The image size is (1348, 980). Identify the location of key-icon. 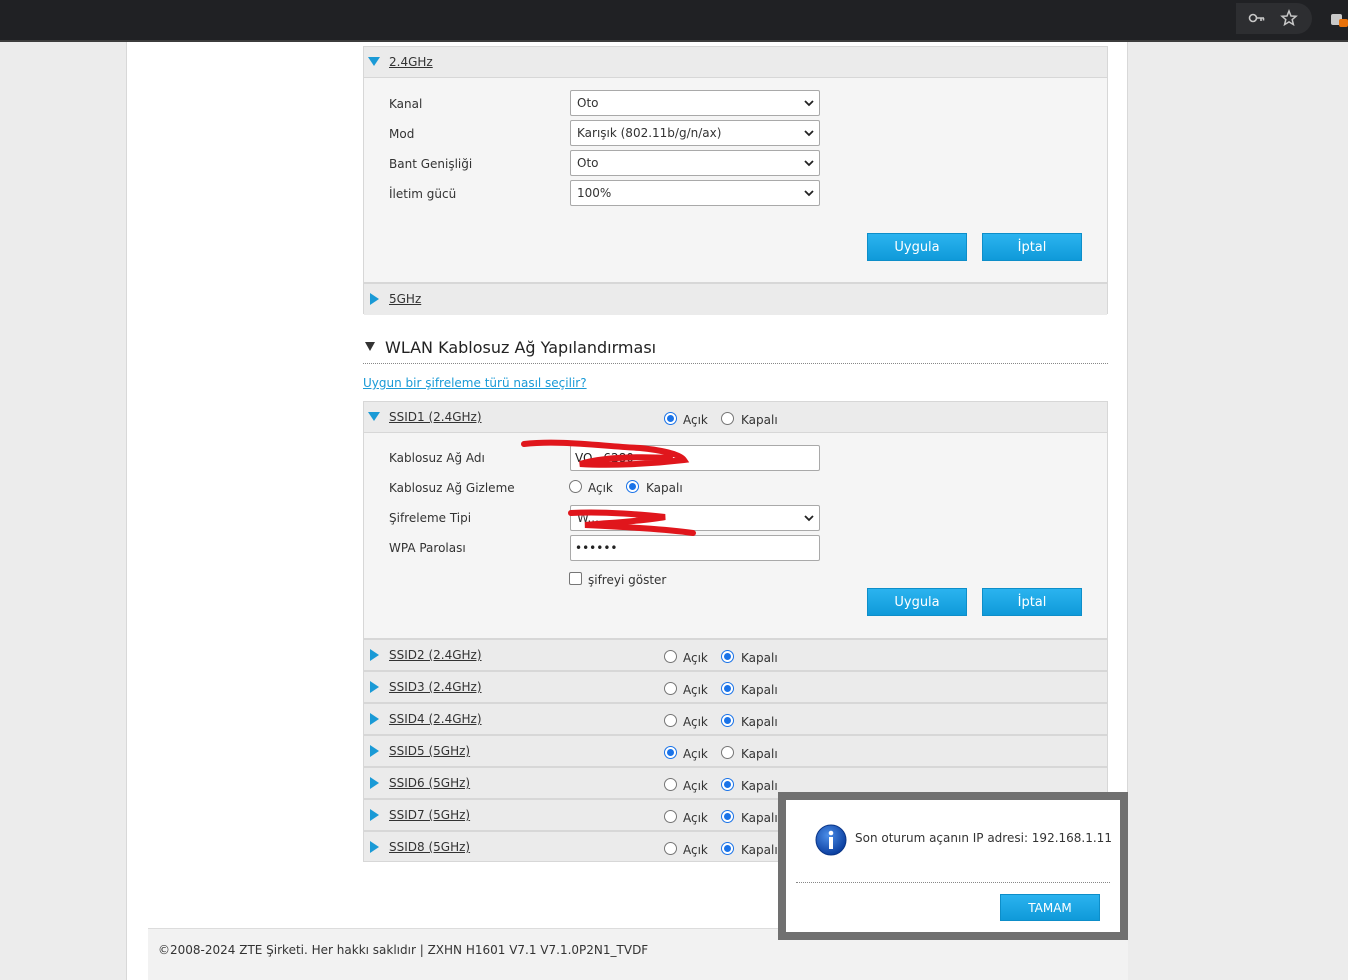
(1257, 18).